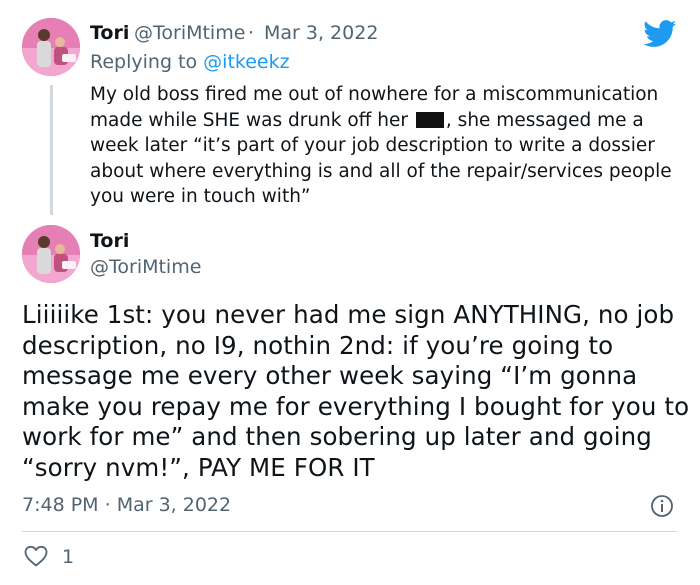 The width and height of the screenshot is (700, 585). I want to click on info-icon, so click(662, 508).